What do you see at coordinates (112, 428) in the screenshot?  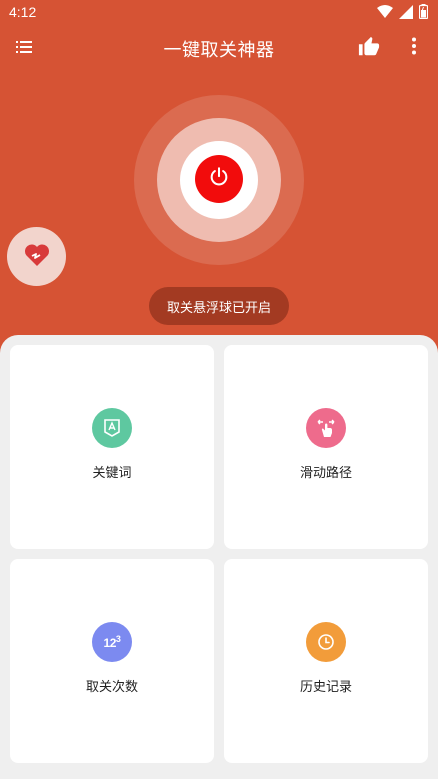 I see `keyword-icon` at bounding box center [112, 428].